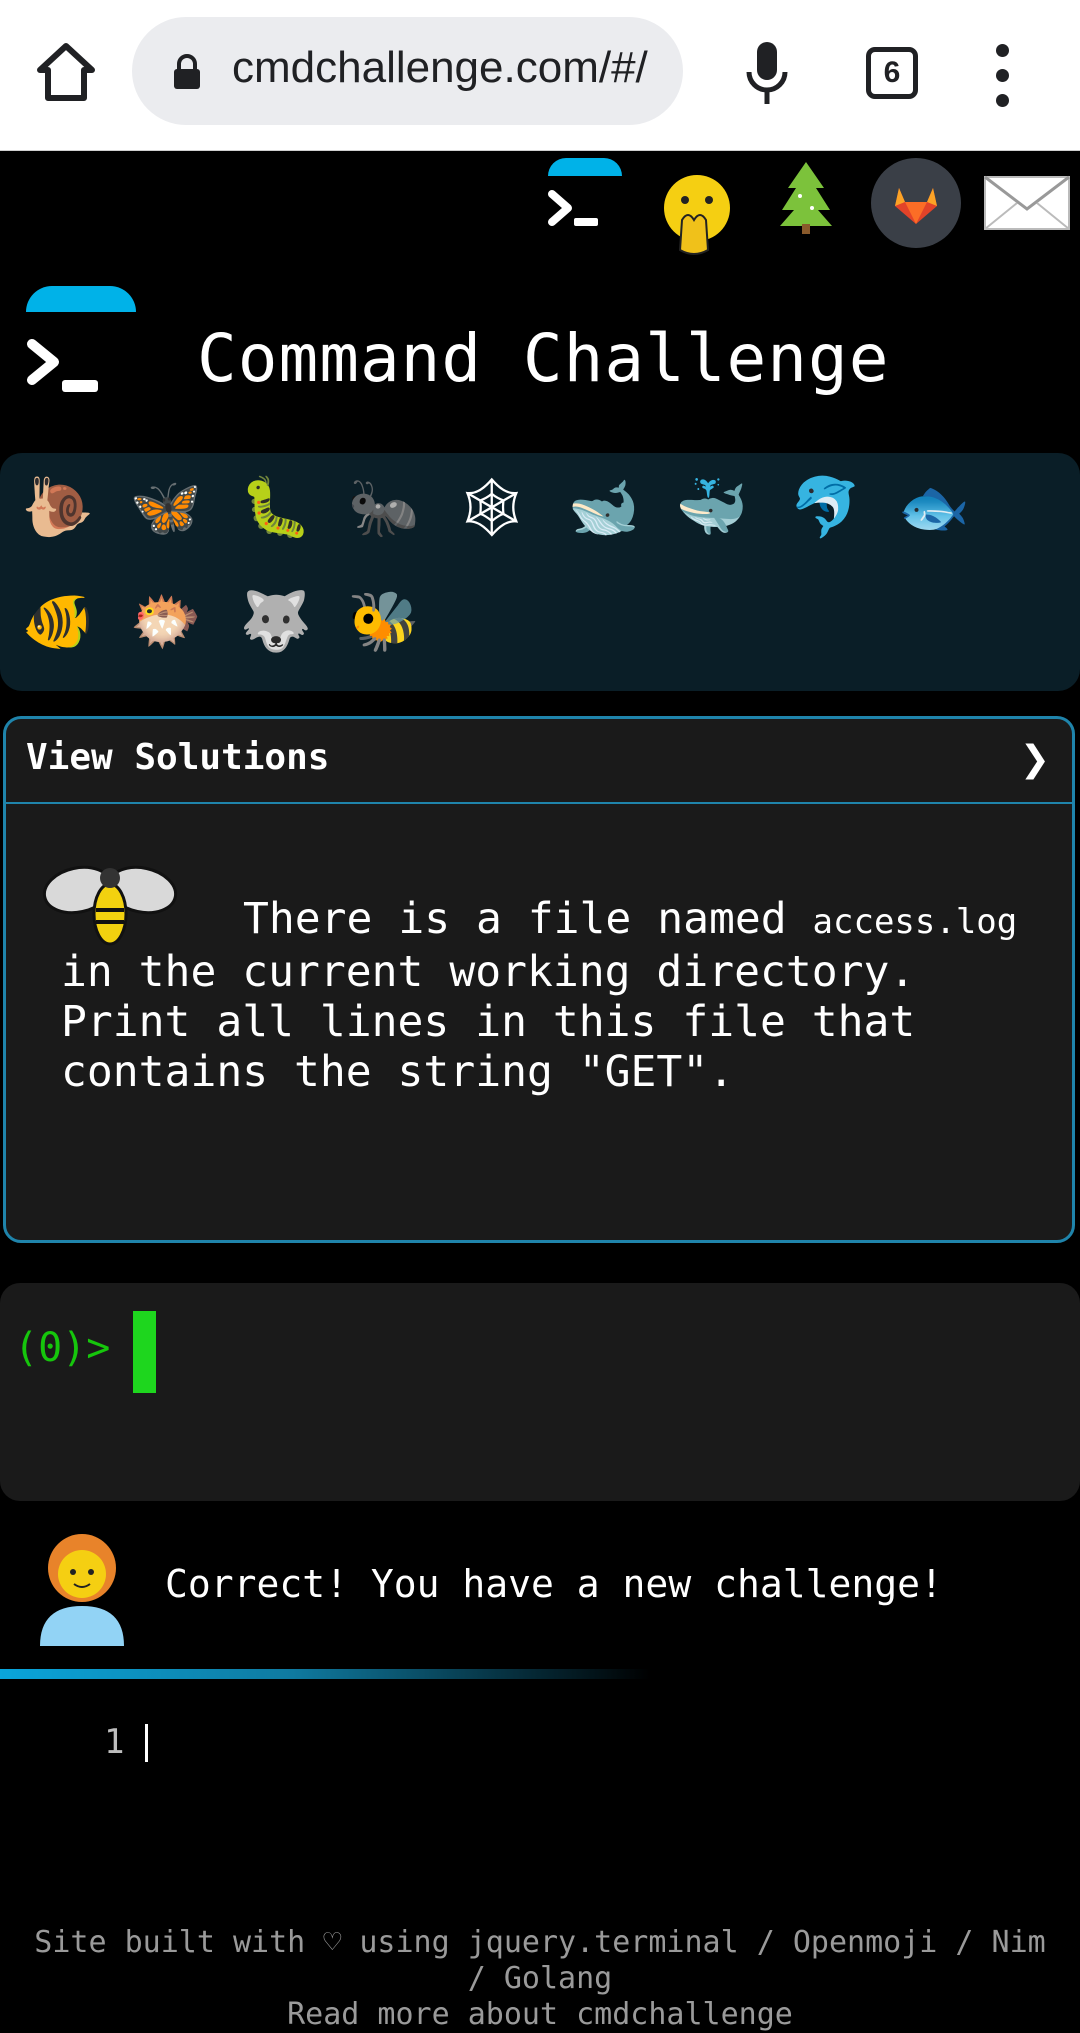  Describe the element at coordinates (916, 203) in the screenshot. I see `gitlab-icon` at that location.